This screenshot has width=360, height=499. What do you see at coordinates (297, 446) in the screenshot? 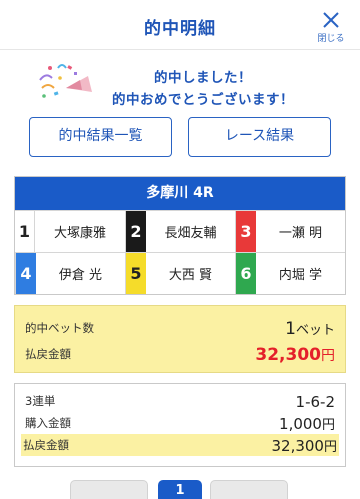
I see `detail-payout-amount: 32,300` at bounding box center [297, 446].